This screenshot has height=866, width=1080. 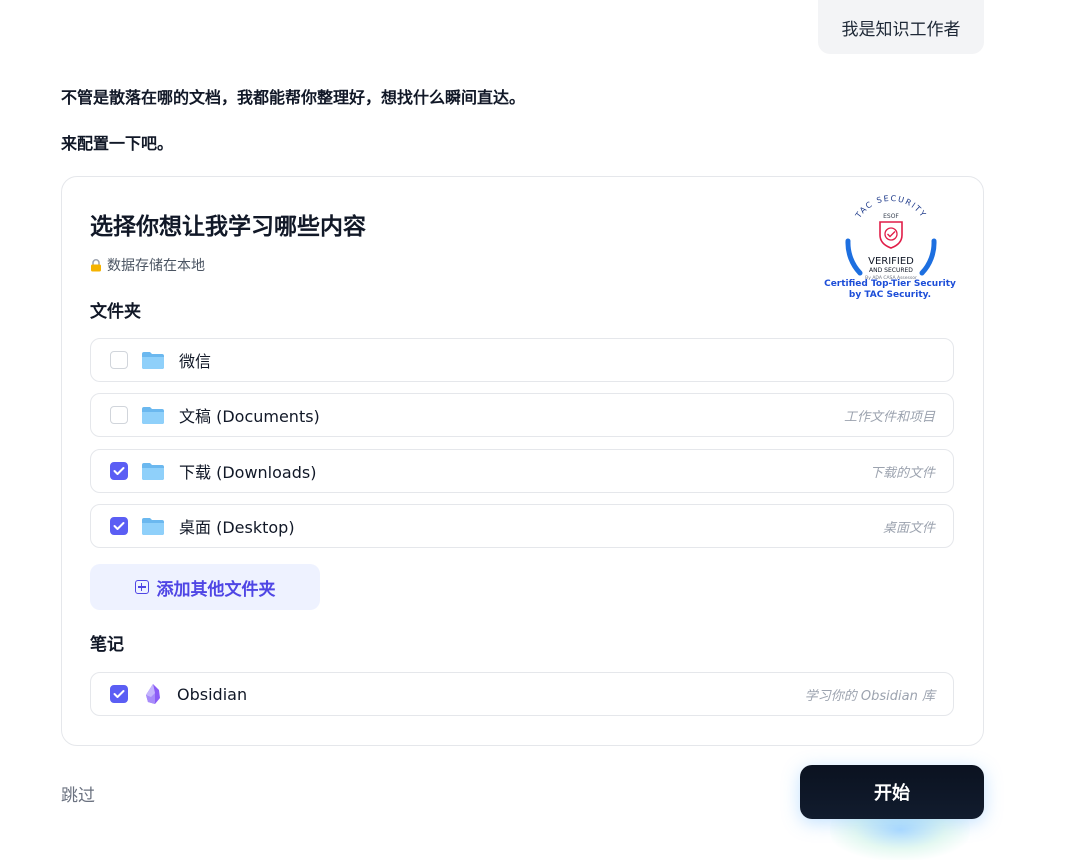 What do you see at coordinates (293, 97) in the screenshot?
I see `assistant-intro-text: 不管是散落在哪的文档，我都能帮你整理好，想找什么瞬间直达。` at bounding box center [293, 97].